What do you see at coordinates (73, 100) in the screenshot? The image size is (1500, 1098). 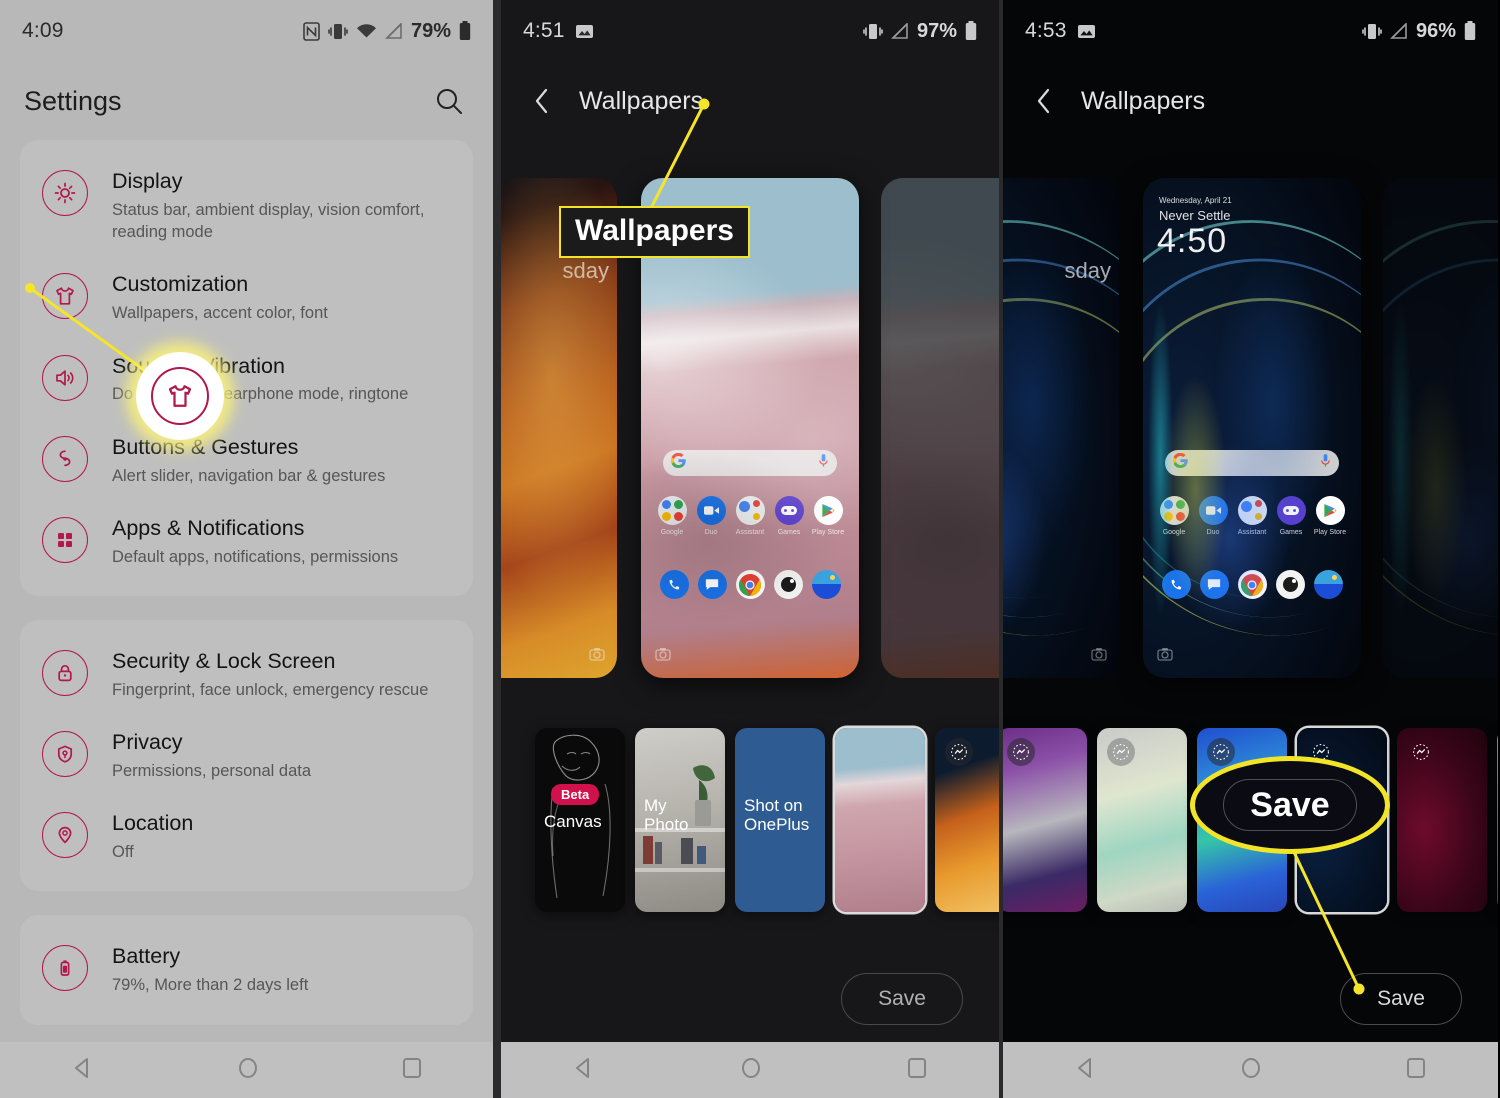 I see `page-title: Settings` at bounding box center [73, 100].